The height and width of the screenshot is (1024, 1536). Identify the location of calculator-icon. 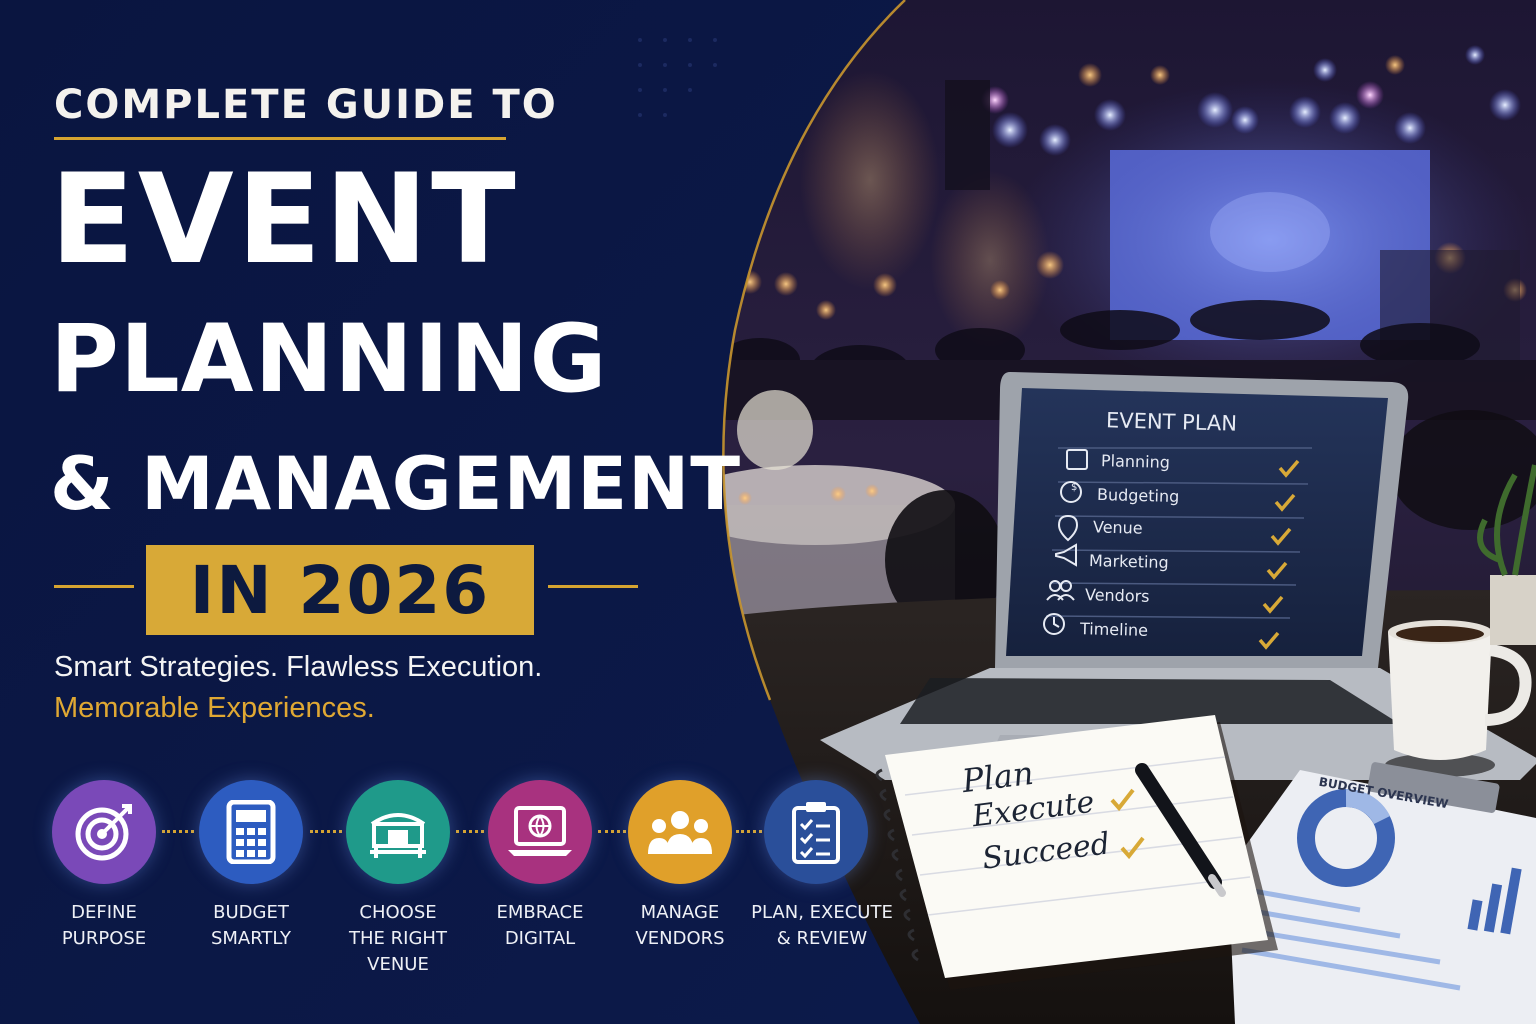
(251, 832).